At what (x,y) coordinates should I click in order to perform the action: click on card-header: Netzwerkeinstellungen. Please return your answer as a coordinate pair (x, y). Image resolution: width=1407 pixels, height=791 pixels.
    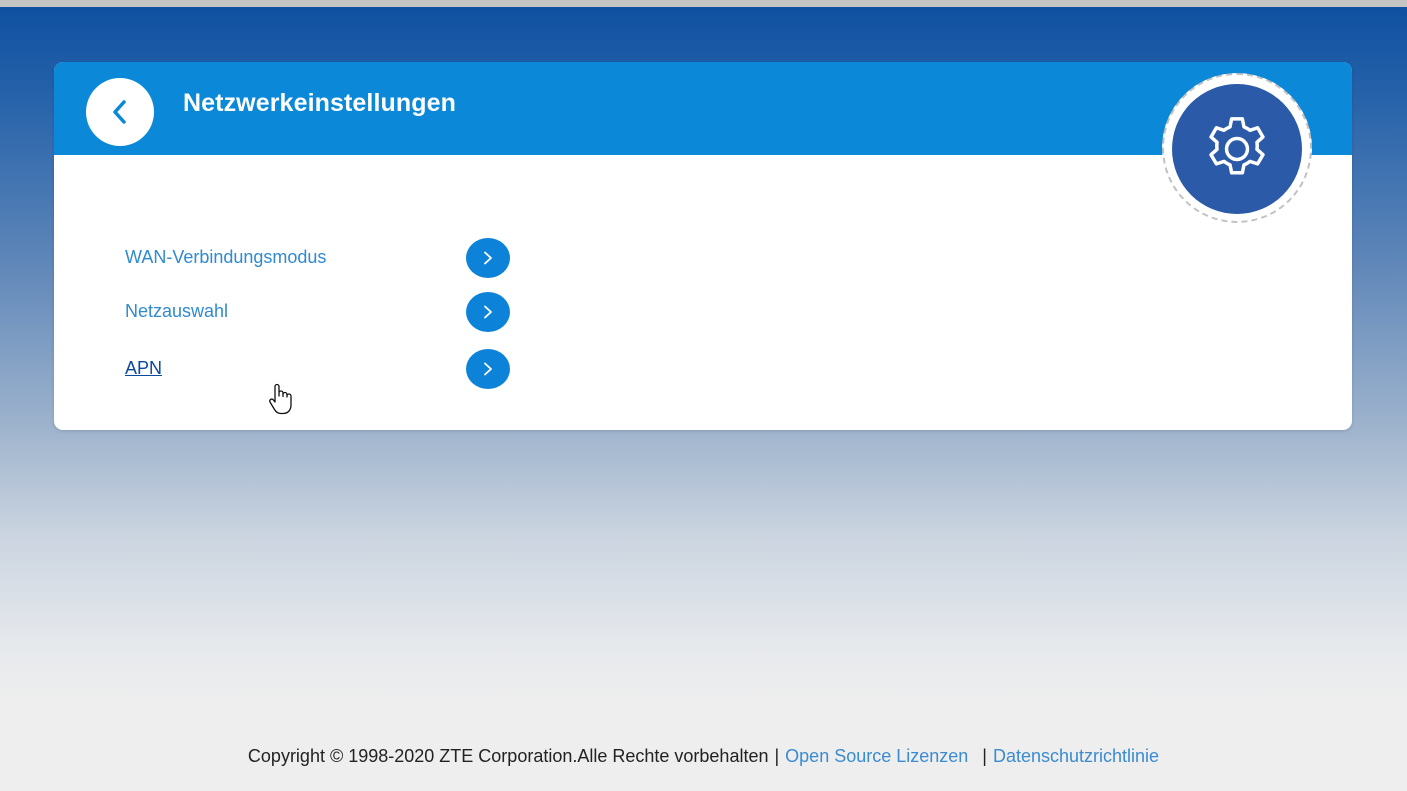
    Looking at the image, I should click on (703, 108).